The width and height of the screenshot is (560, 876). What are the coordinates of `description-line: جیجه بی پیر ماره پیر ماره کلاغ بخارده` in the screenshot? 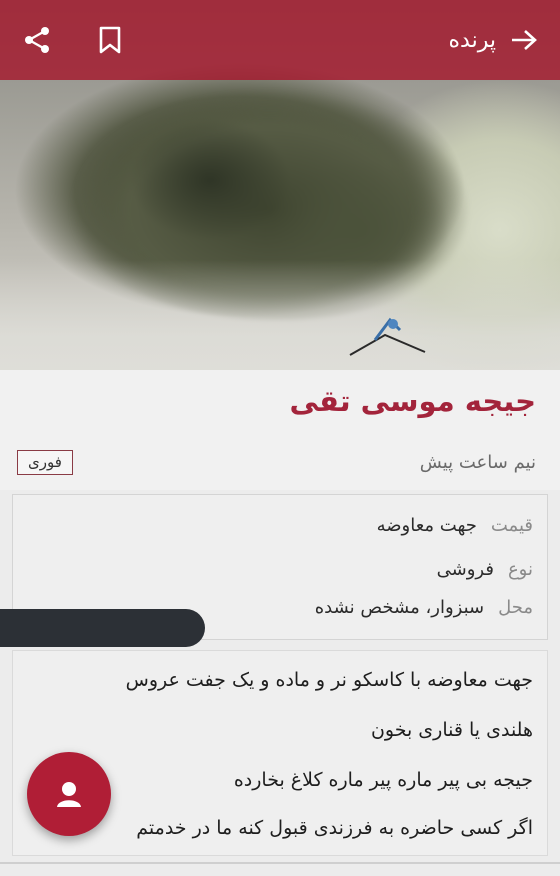 It's located at (383, 780).